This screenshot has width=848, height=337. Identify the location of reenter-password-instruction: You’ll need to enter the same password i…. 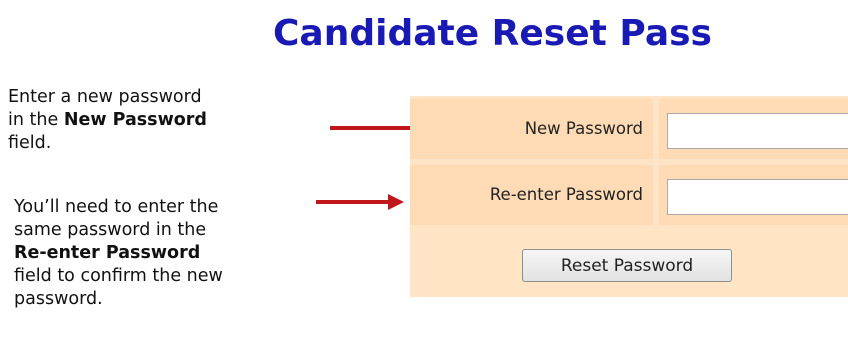
(119, 253).